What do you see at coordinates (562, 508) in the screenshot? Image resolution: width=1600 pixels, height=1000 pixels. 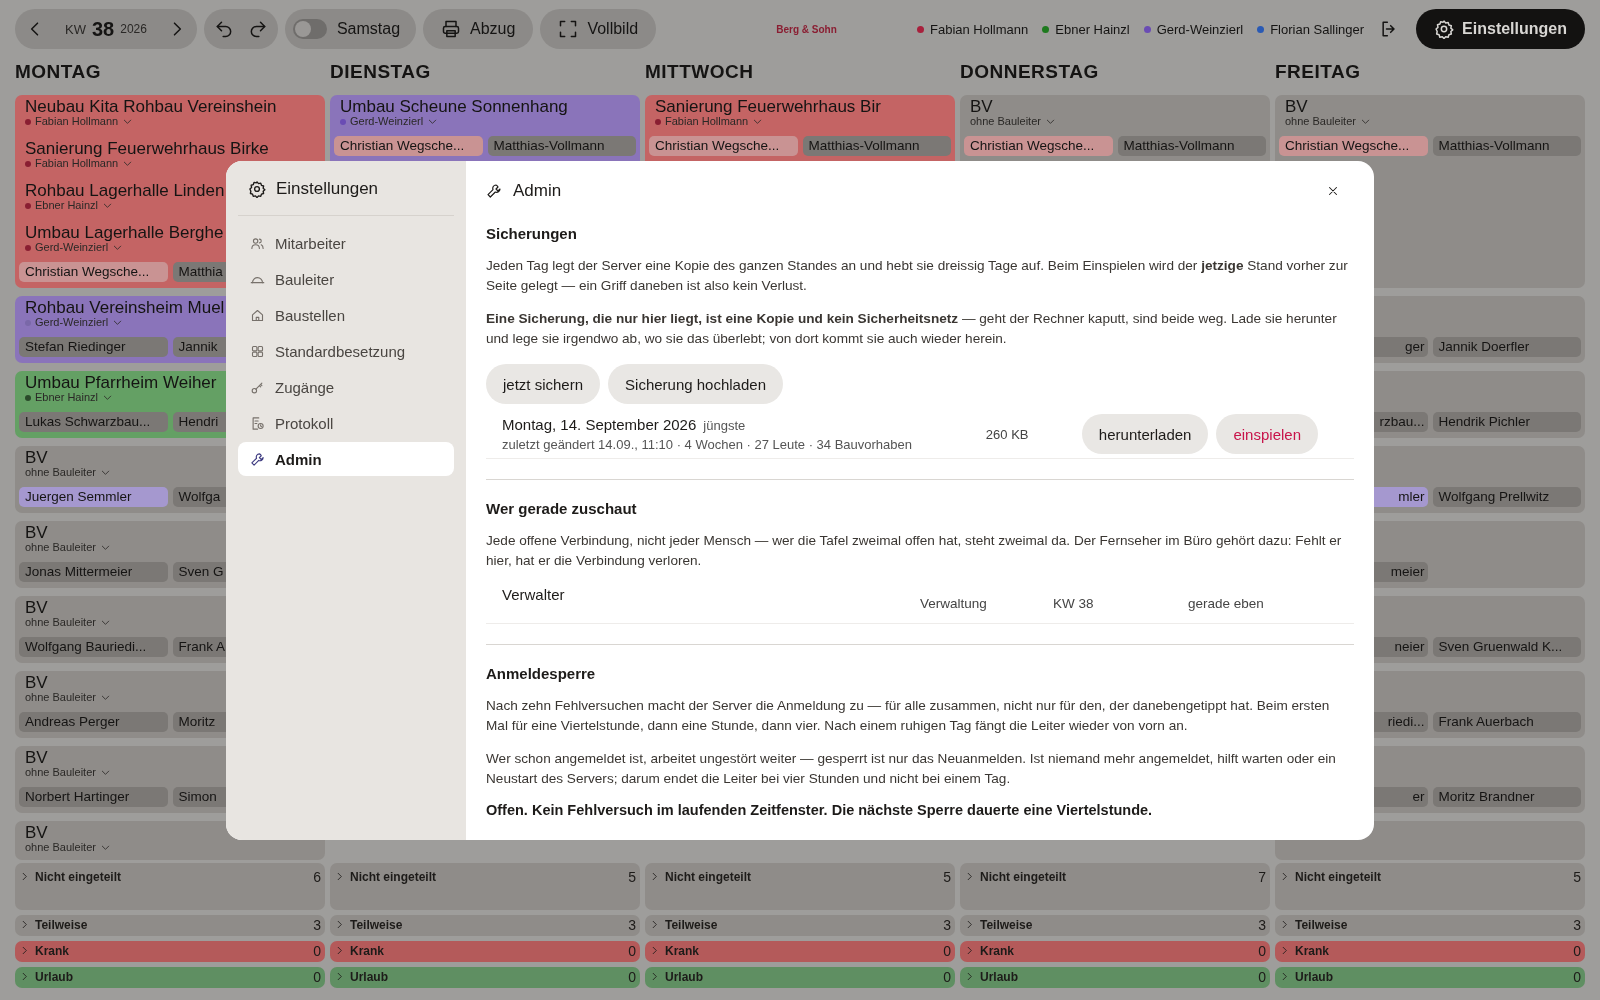 I see `section-heading: Wer gerade zuschaut` at bounding box center [562, 508].